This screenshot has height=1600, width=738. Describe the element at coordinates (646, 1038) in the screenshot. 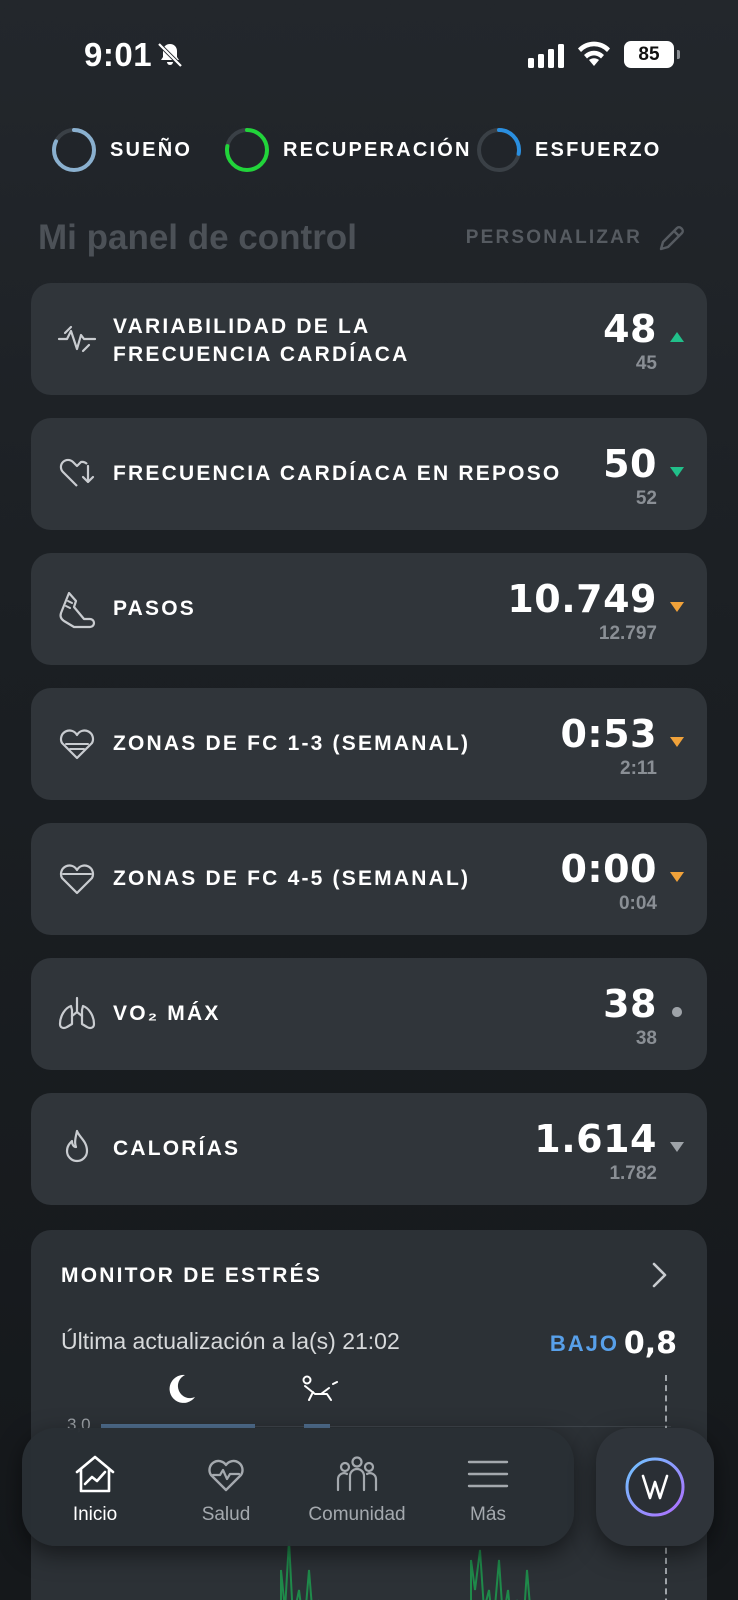

I see `metric-baseline: 38` at that location.